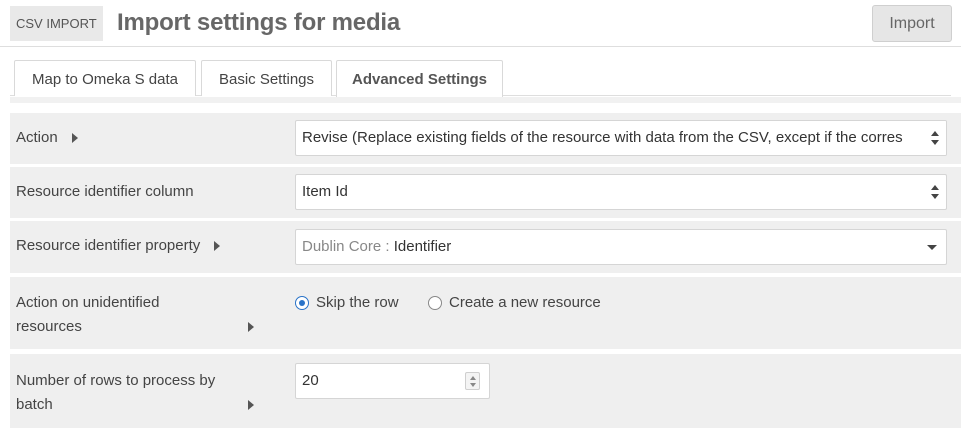  Describe the element at coordinates (422, 246) in the screenshot. I see `property-label: Identifier` at that location.